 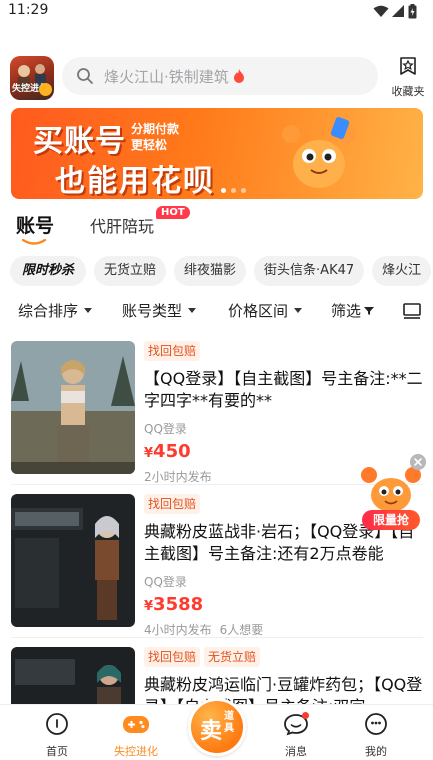 What do you see at coordinates (32, 78) in the screenshot?
I see `game-logo: 失控进化` at bounding box center [32, 78].